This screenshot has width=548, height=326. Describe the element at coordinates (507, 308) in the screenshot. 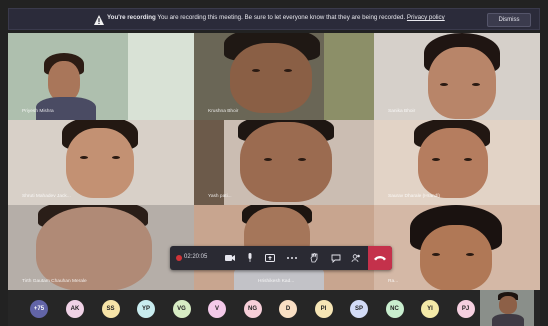

I see `self-view` at that location.